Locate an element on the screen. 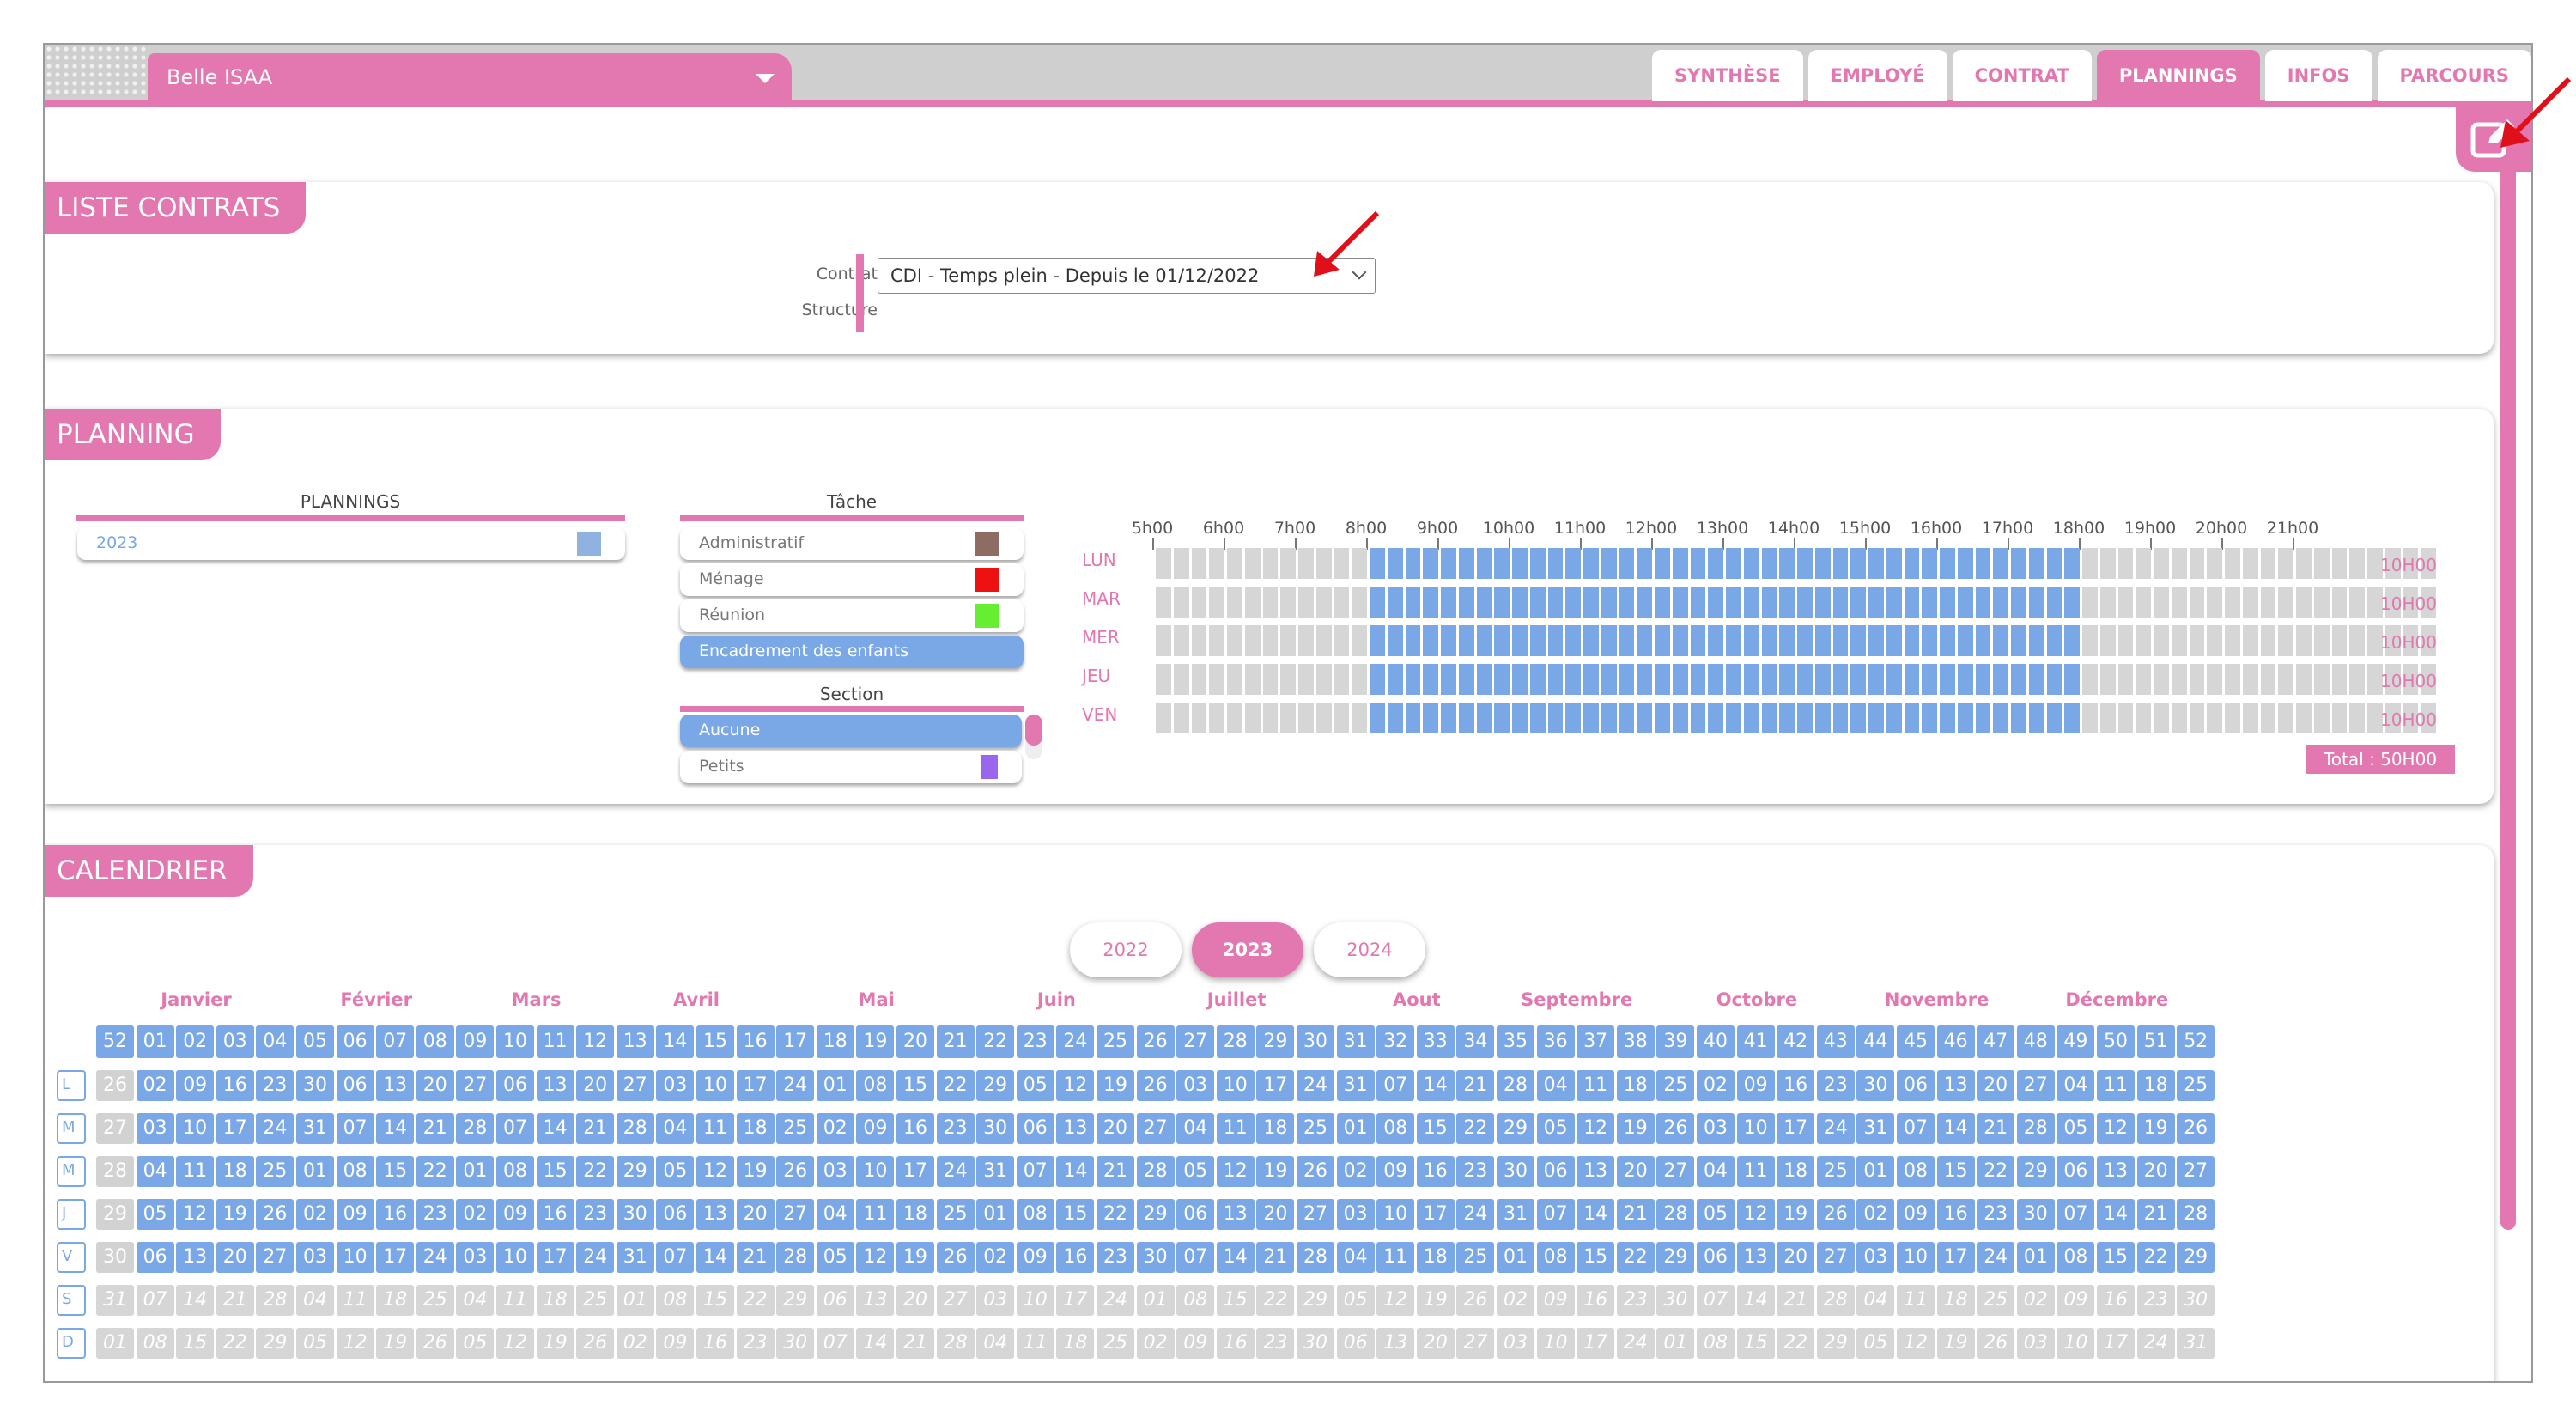 The image size is (2576, 1418). calendar-day: 26 is located at coordinates (1316, 1171).